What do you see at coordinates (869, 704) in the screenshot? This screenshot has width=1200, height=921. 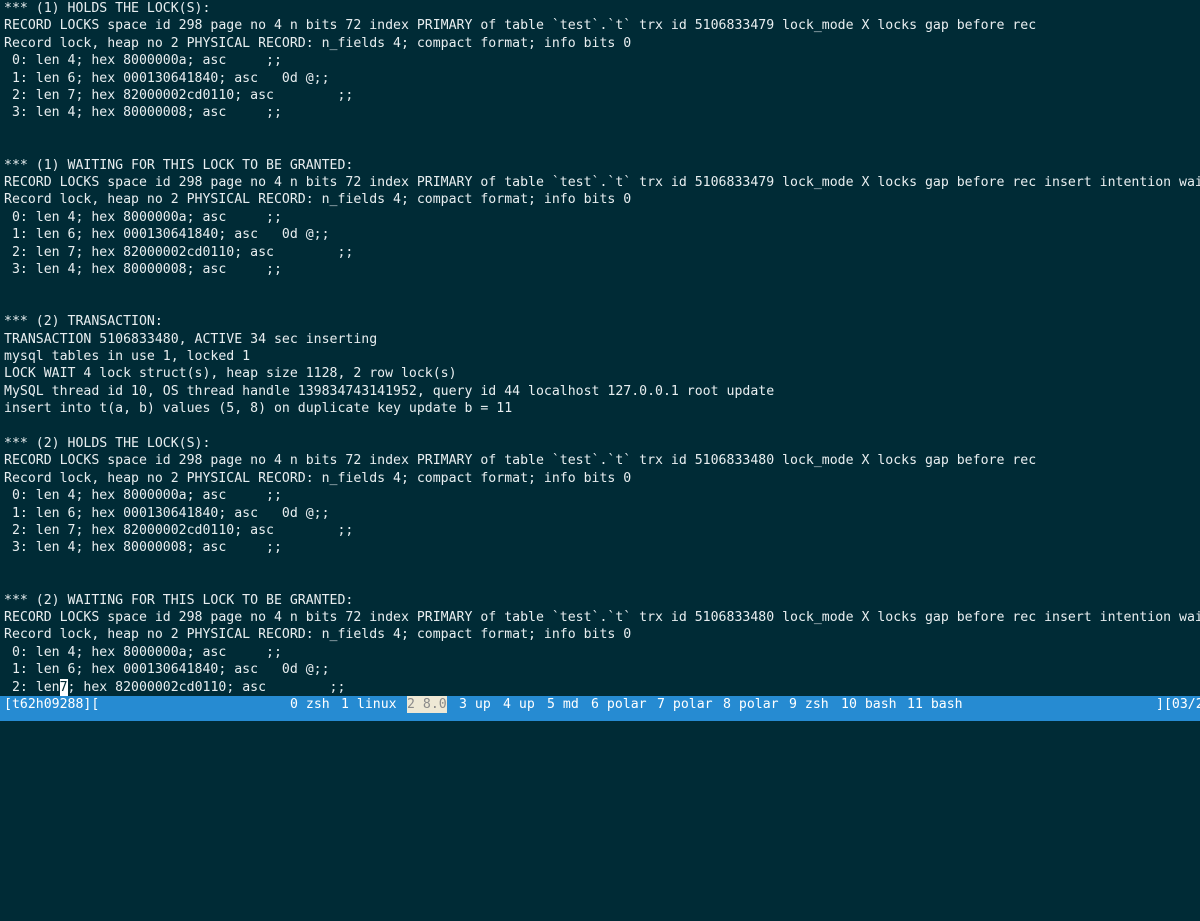 I see `window-tab-10: 10 bash` at bounding box center [869, 704].